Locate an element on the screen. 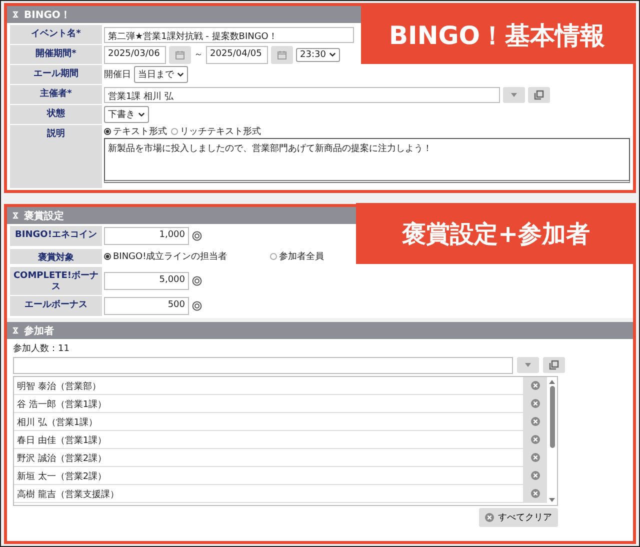 Image resolution: width=640 pixels, height=547 pixels. participant-name: 新垣 太一（営業2課） is located at coordinates (62, 477).